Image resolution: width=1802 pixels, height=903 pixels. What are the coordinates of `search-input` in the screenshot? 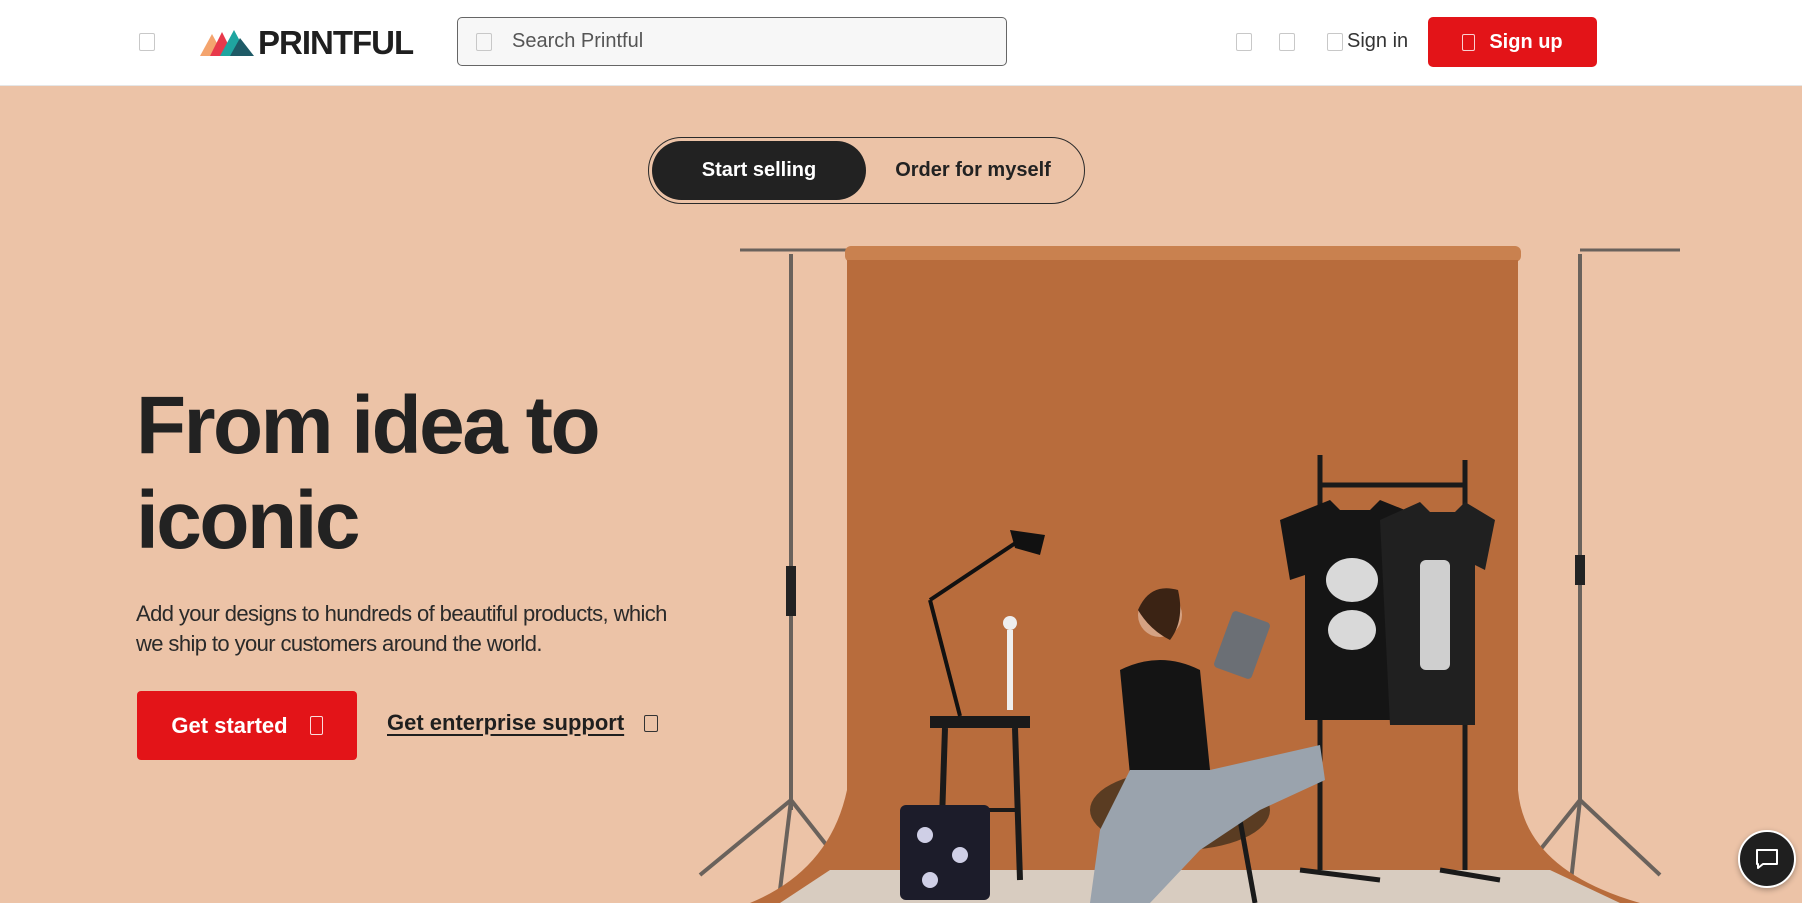 It's located at (752, 41).